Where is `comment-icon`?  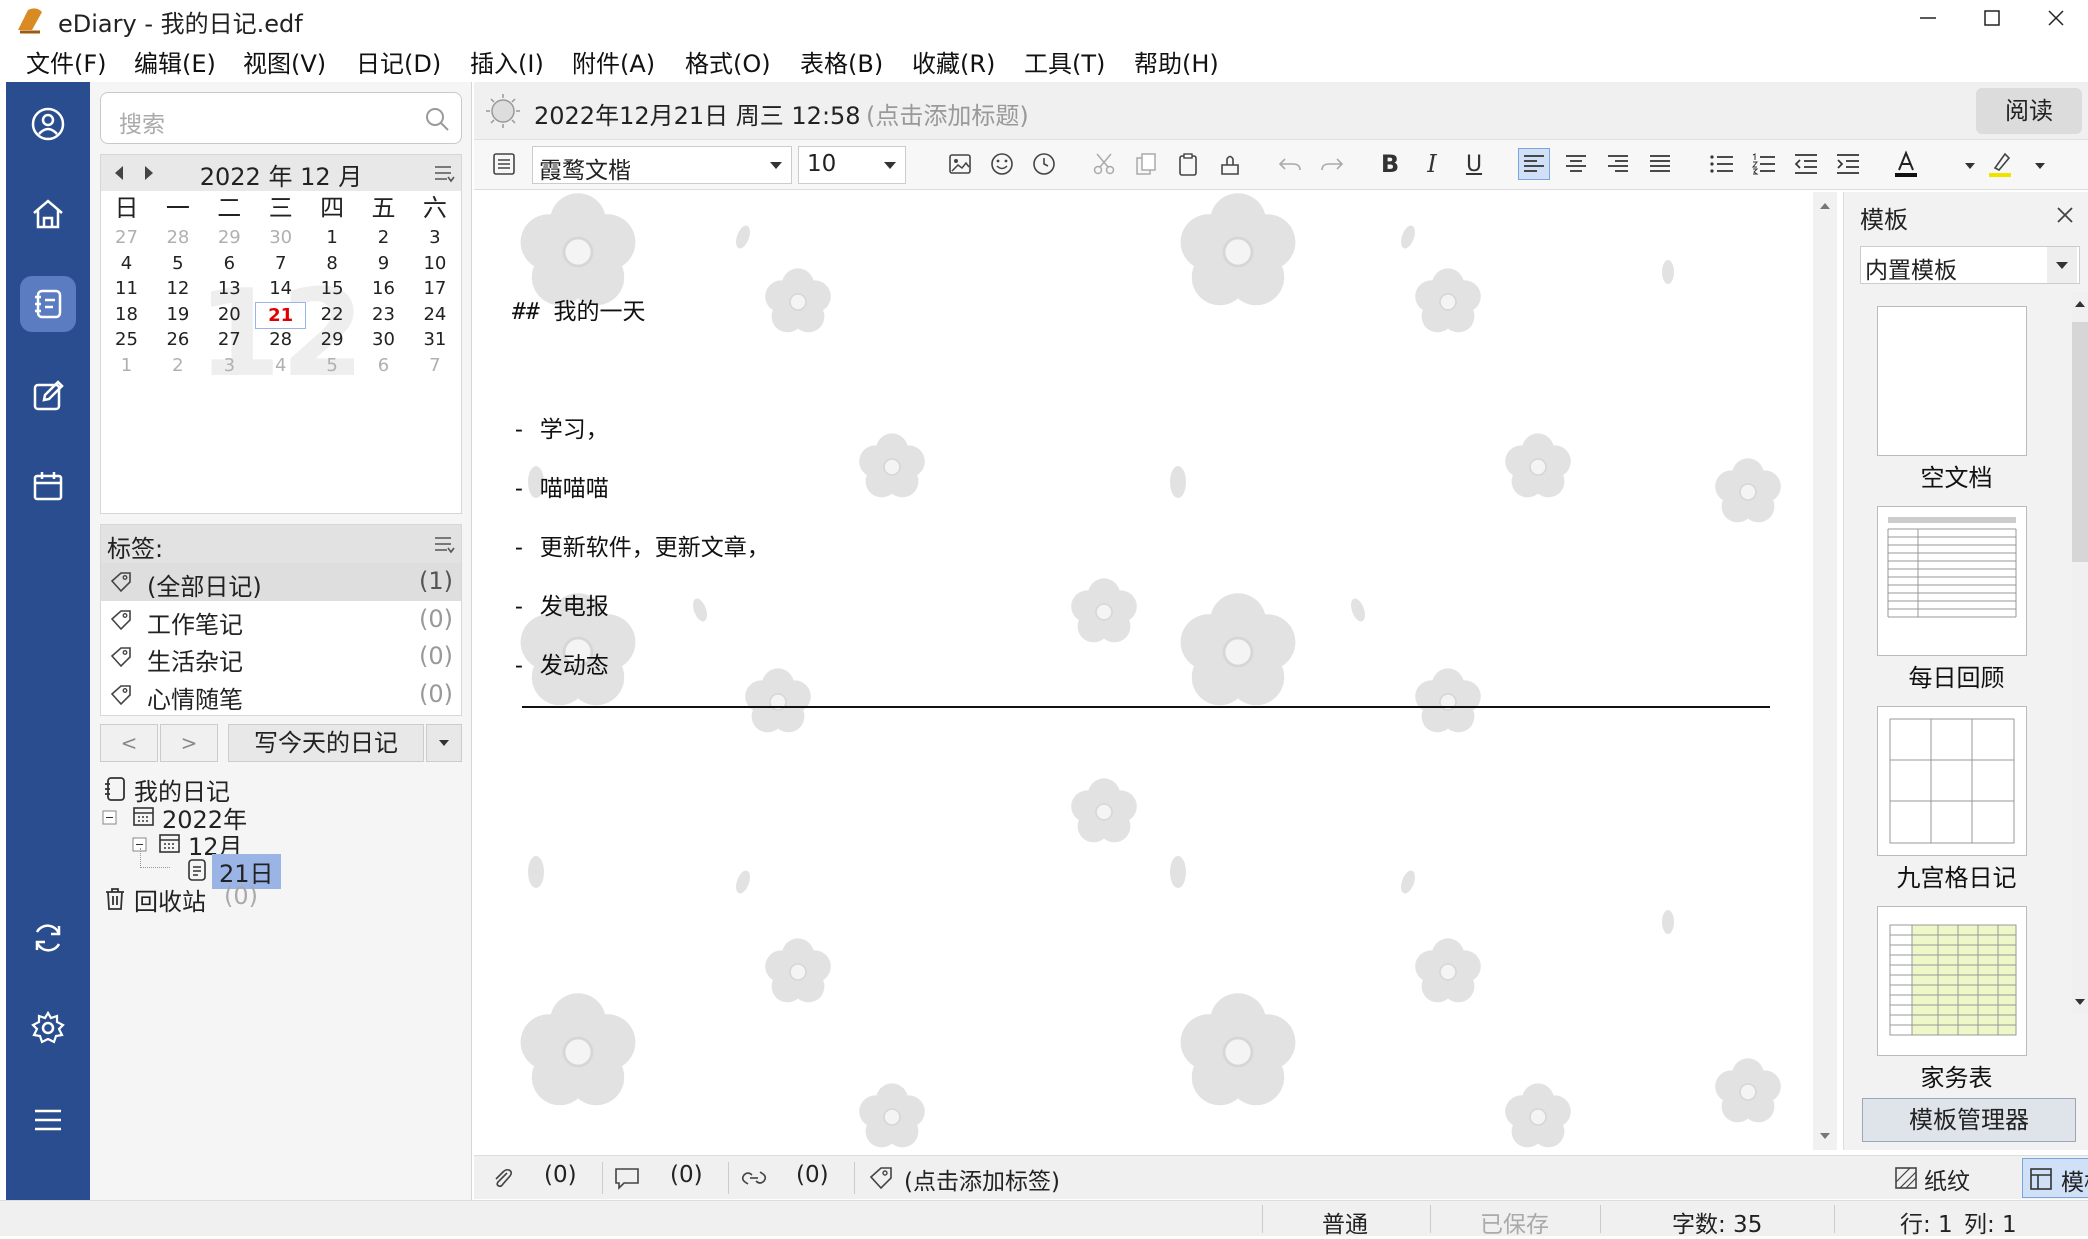
comment-icon is located at coordinates (627, 1178).